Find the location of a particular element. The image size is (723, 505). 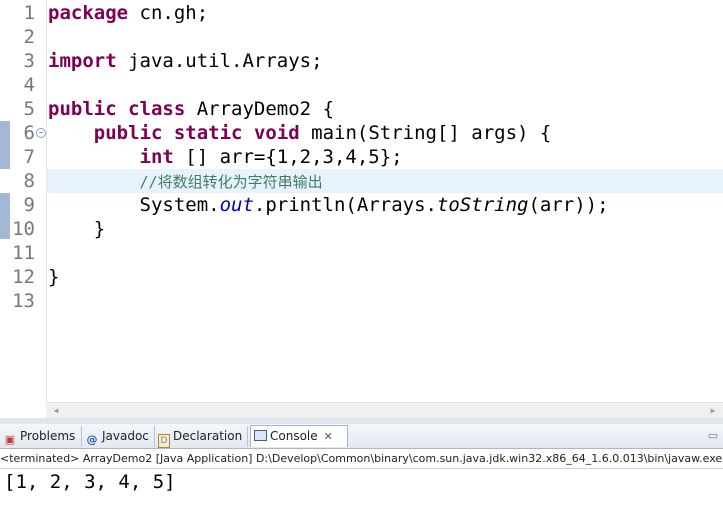

code-text: //将数组转化为字符串输出 is located at coordinates (185, 181).